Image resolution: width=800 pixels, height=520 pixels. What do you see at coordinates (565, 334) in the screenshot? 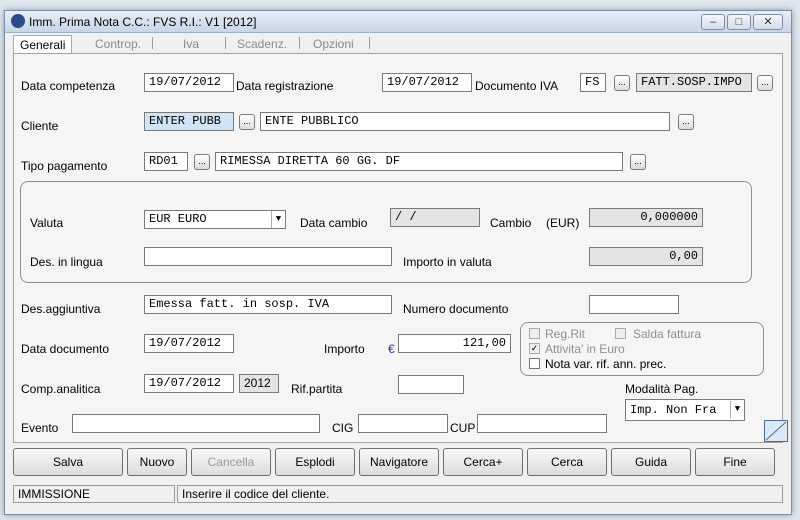
I see `reg-rit-label: Reg.Rit` at bounding box center [565, 334].